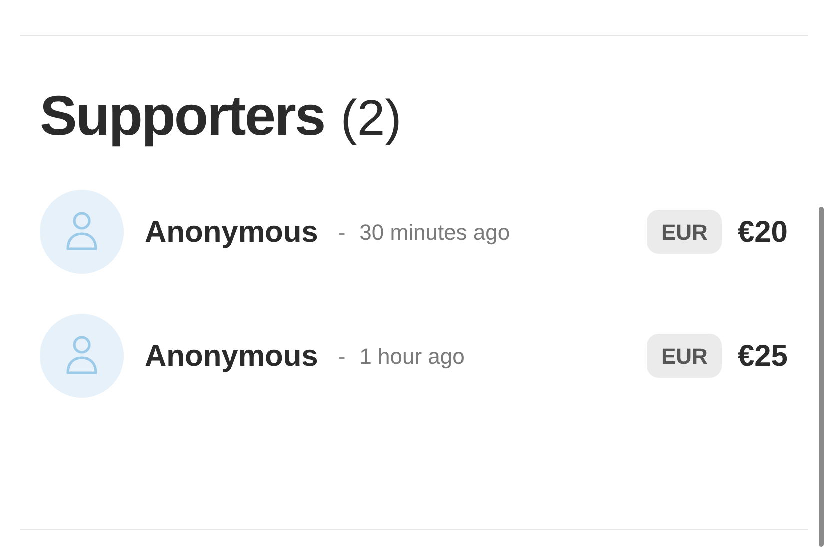 Image resolution: width=828 pixels, height=547 pixels. I want to click on time-ago: 1 hour ago, so click(412, 356).